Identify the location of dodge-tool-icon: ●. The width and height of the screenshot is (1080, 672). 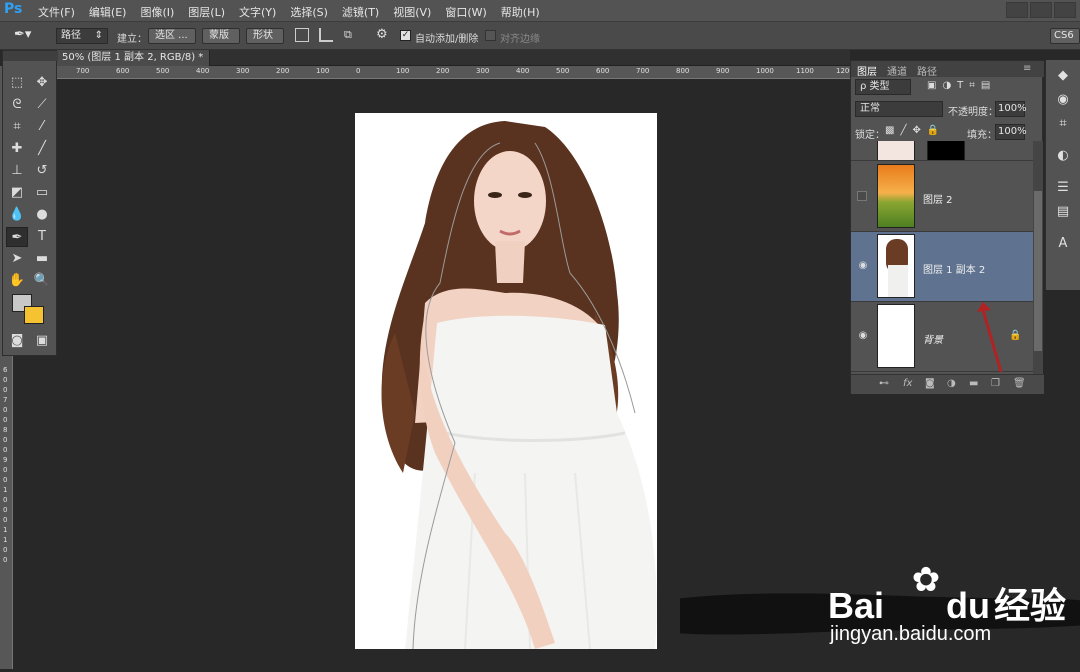
(42, 215).